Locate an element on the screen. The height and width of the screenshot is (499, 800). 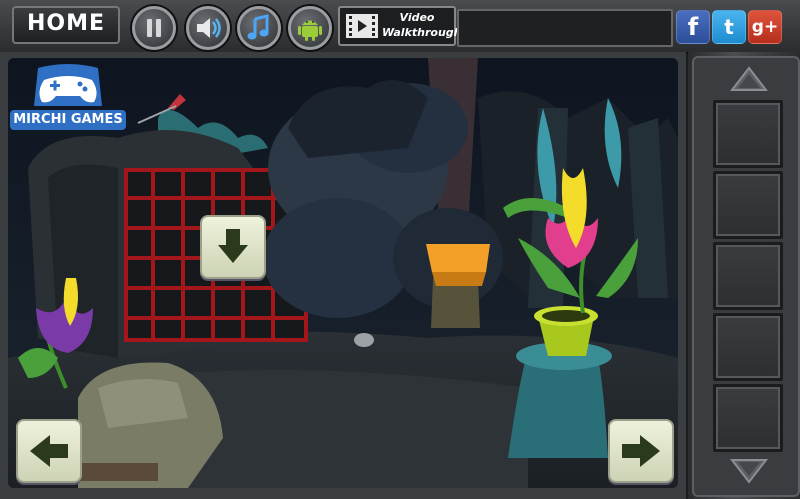
video-walkthrough-button: Video Walkthrough is located at coordinates (400, 26).